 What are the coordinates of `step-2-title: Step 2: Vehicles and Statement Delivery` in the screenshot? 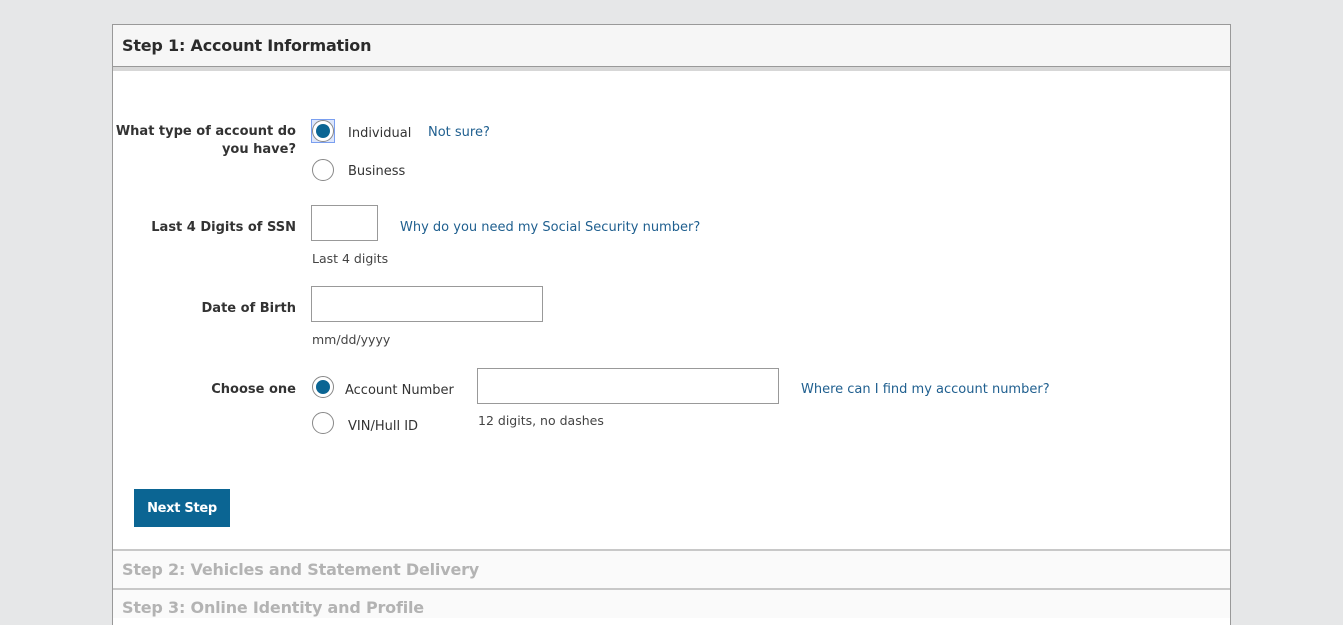 It's located at (301, 569).